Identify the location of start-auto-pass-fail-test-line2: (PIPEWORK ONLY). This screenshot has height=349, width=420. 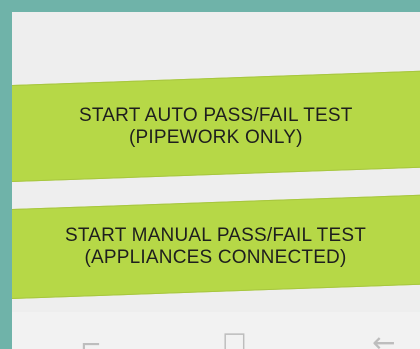
(216, 137).